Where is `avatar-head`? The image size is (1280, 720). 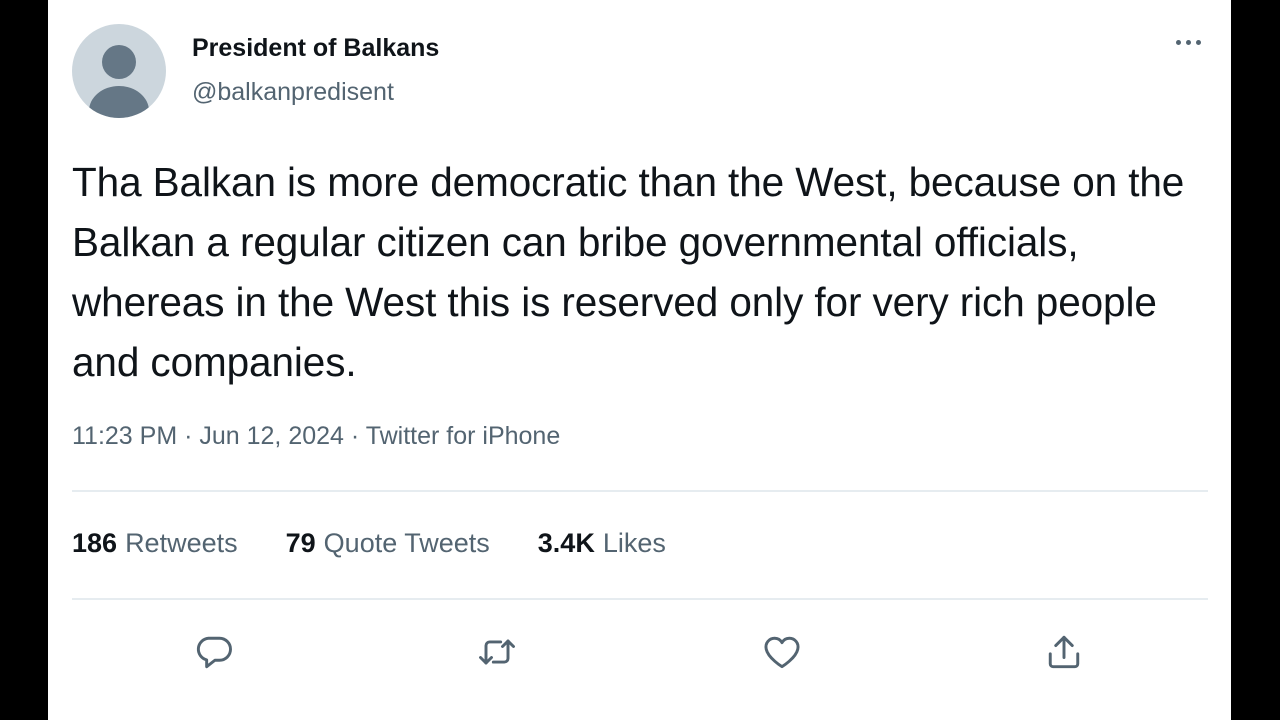 avatar-head is located at coordinates (119, 62).